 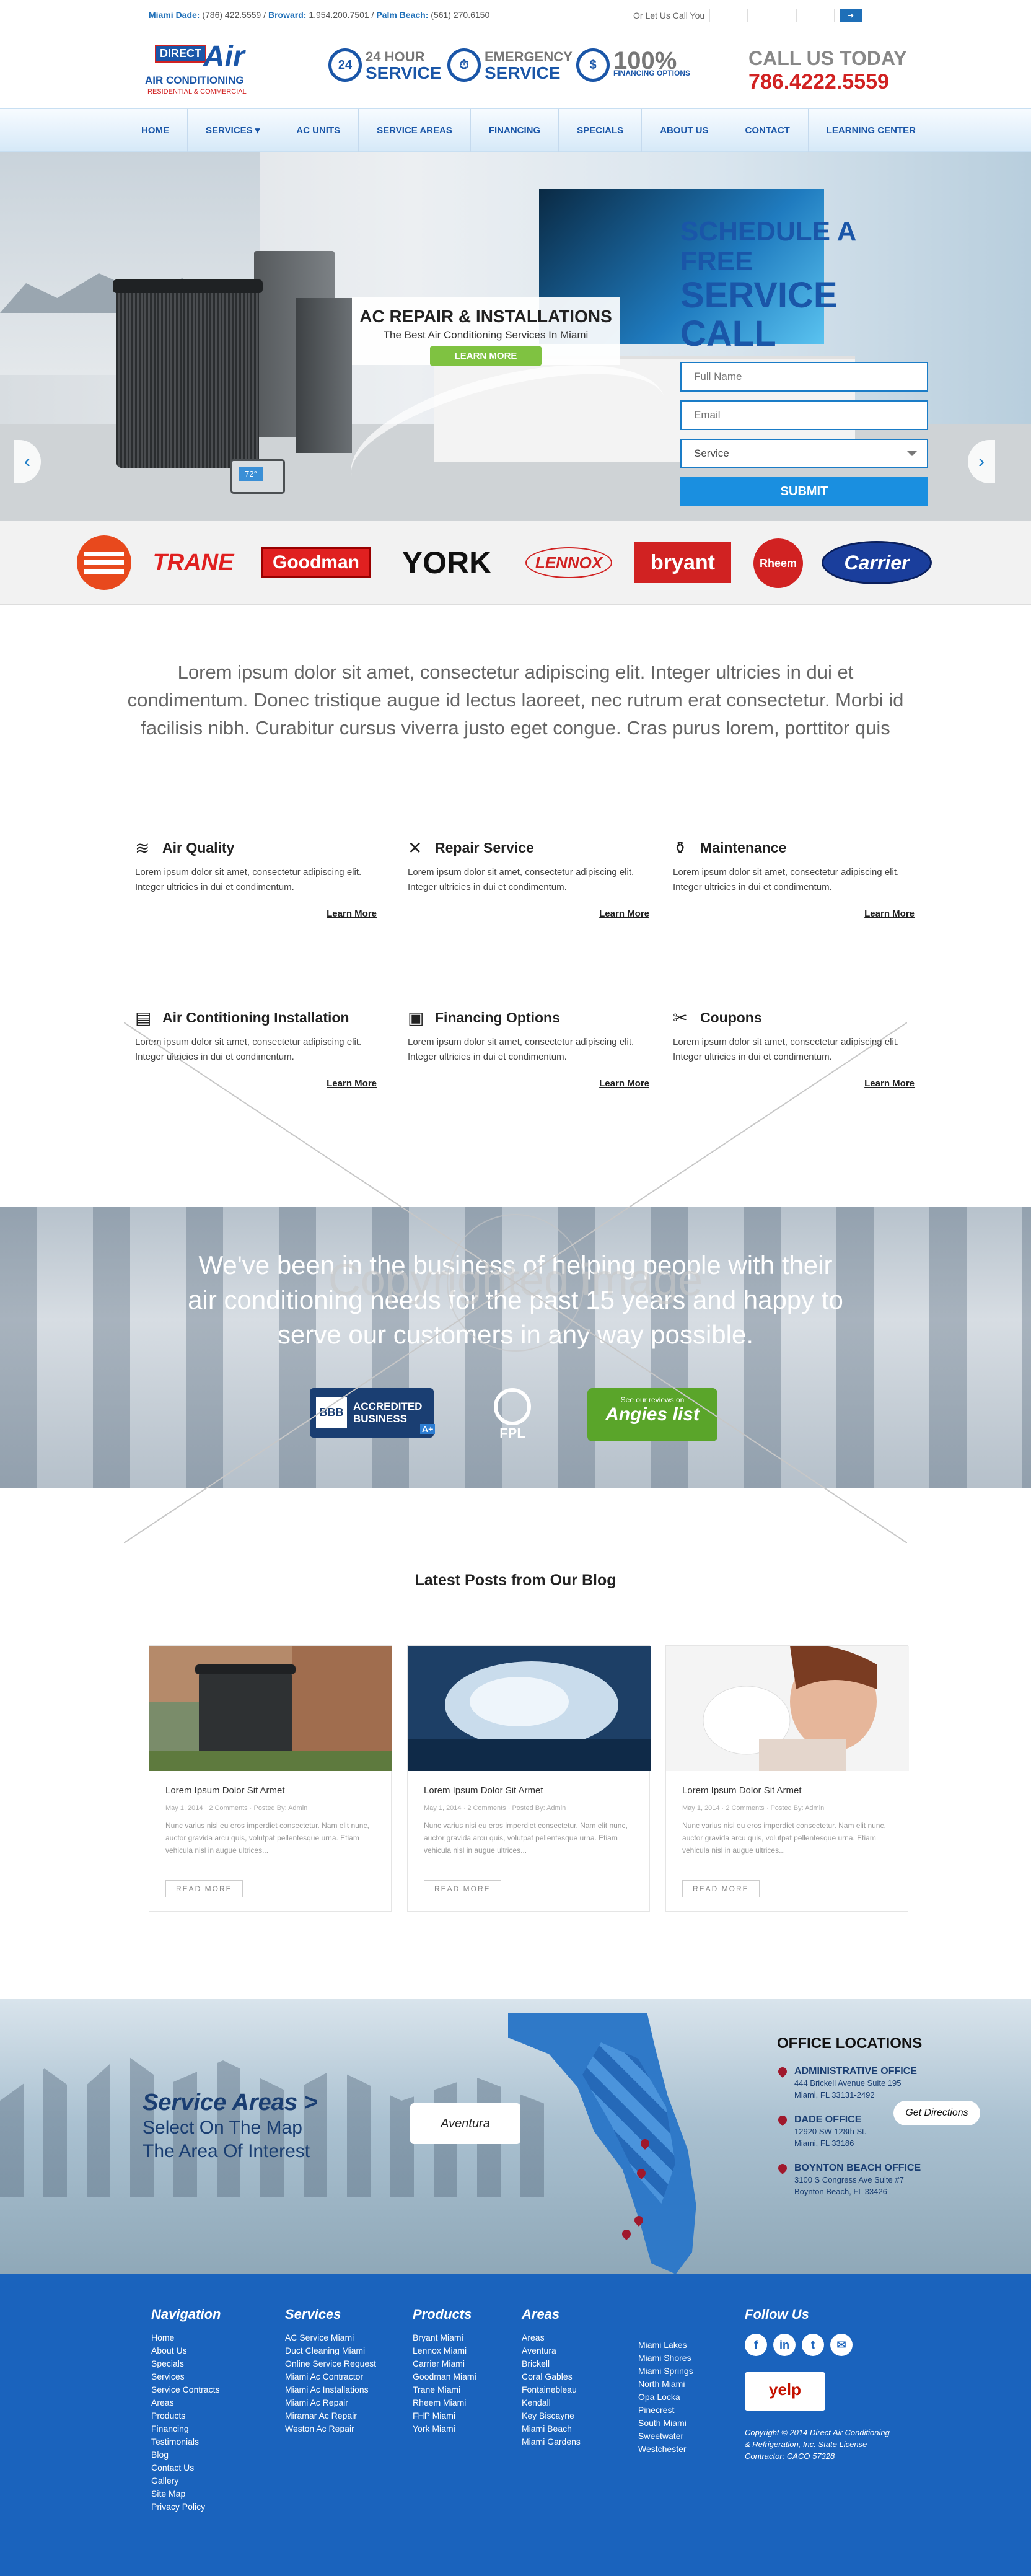 What do you see at coordinates (198, 848) in the screenshot?
I see `feature-title: Air Quality` at bounding box center [198, 848].